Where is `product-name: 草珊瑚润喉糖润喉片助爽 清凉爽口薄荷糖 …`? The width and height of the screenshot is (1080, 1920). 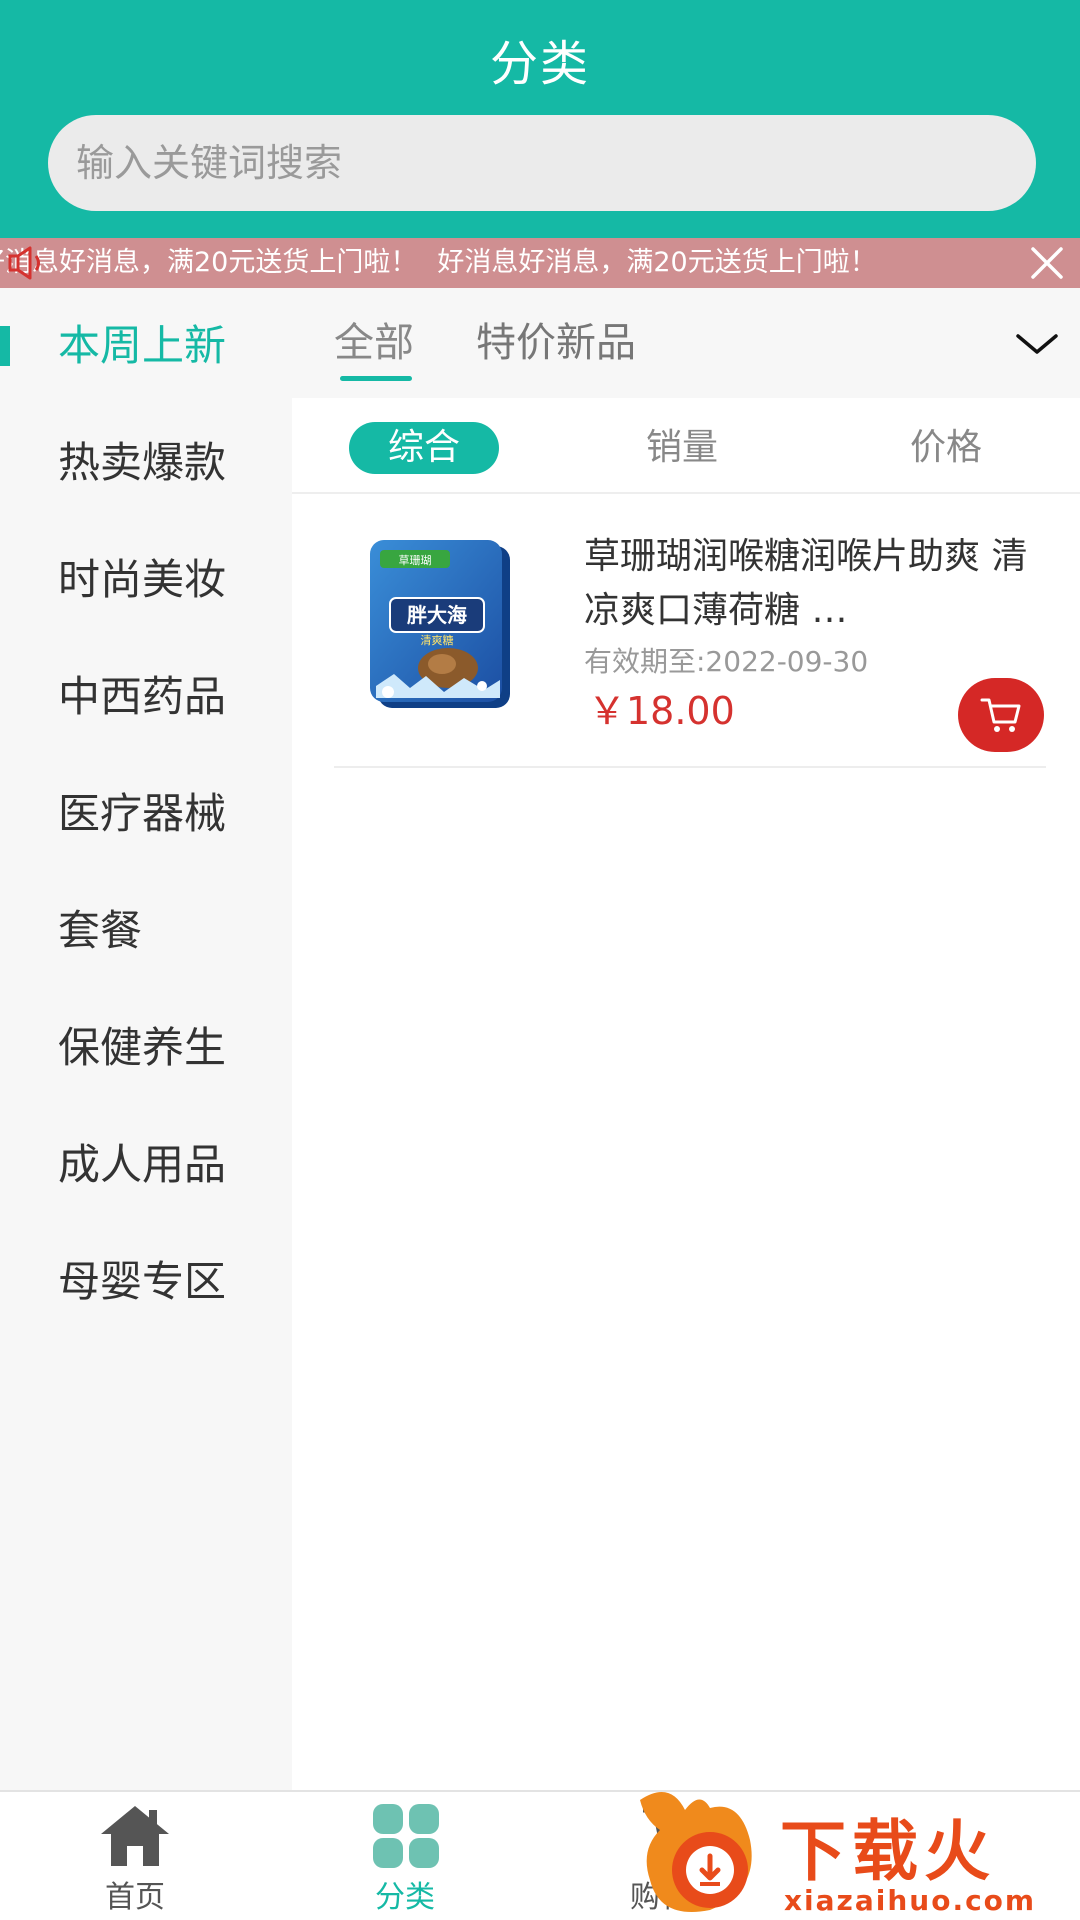
product-name: 草珊瑚润喉糖润喉片助爽 清凉爽口薄荷糖 … is located at coordinates (814, 584).